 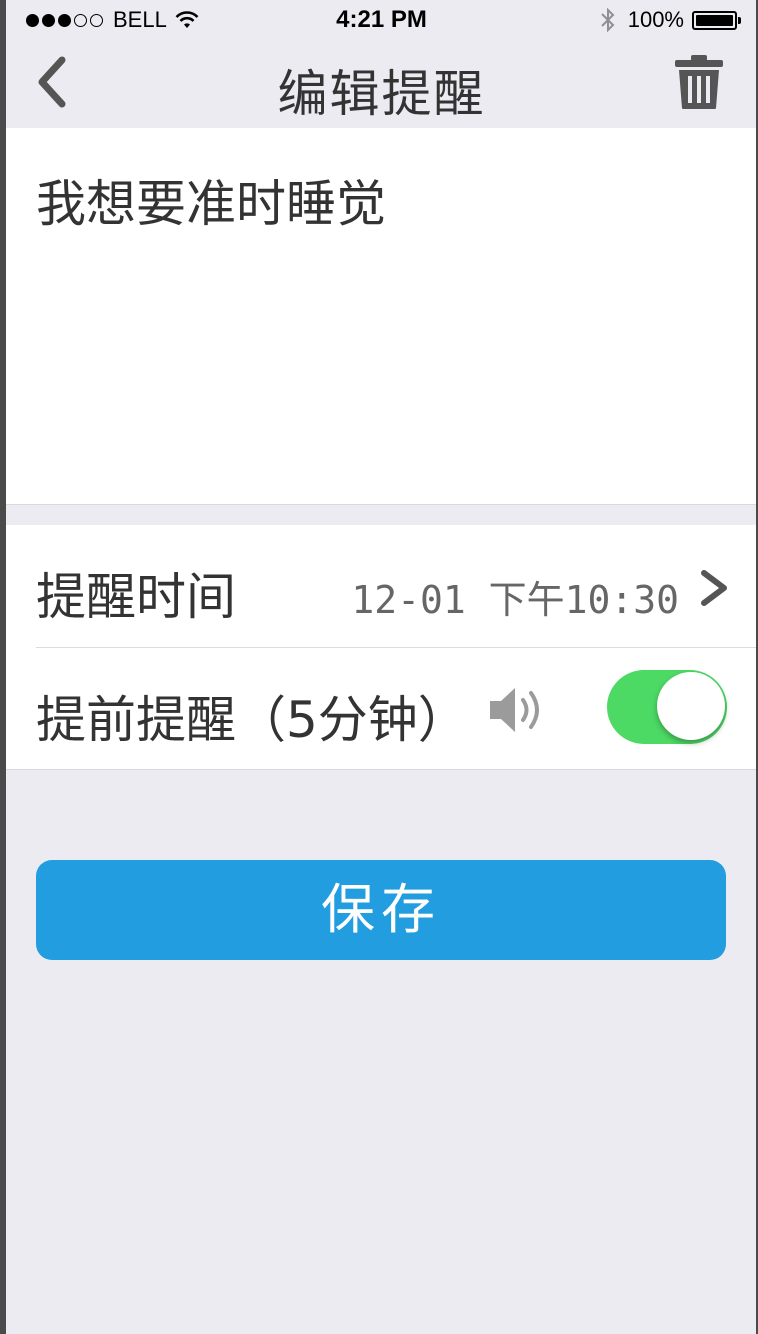 What do you see at coordinates (716, 20) in the screenshot?
I see `battery-icon` at bounding box center [716, 20].